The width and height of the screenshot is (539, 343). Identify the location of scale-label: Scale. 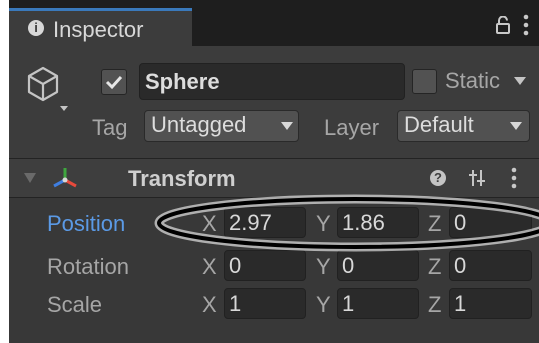
(74, 305).